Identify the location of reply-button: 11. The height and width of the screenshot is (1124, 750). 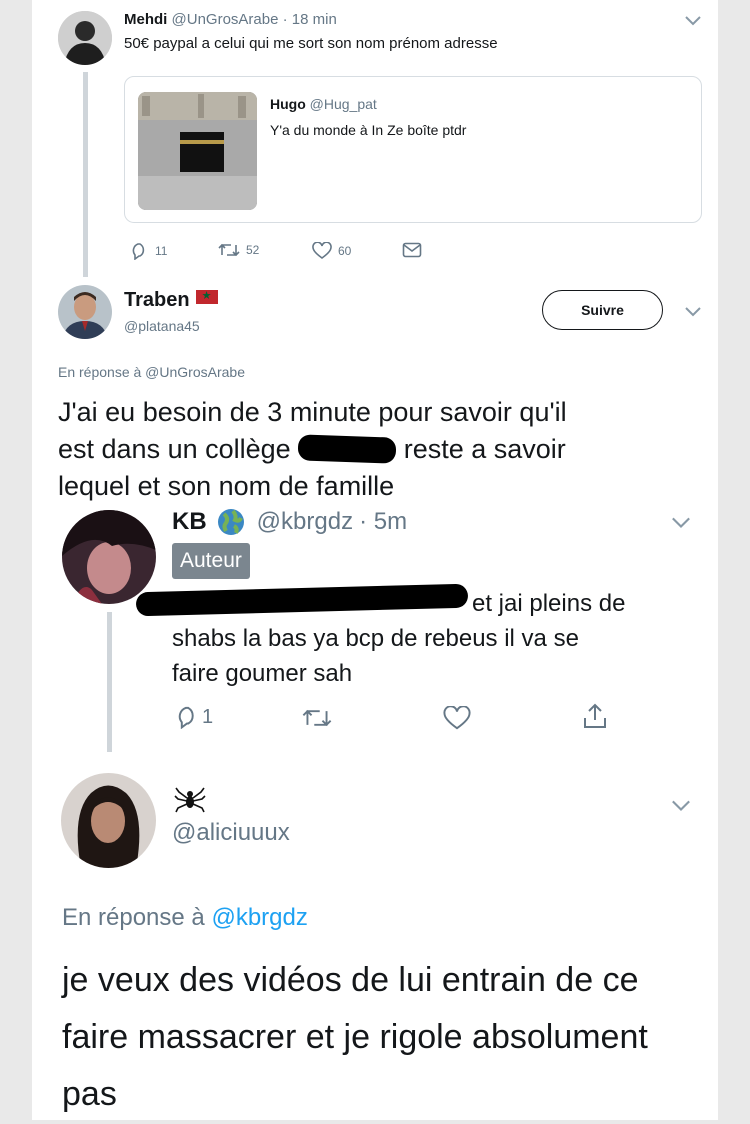
(148, 251).